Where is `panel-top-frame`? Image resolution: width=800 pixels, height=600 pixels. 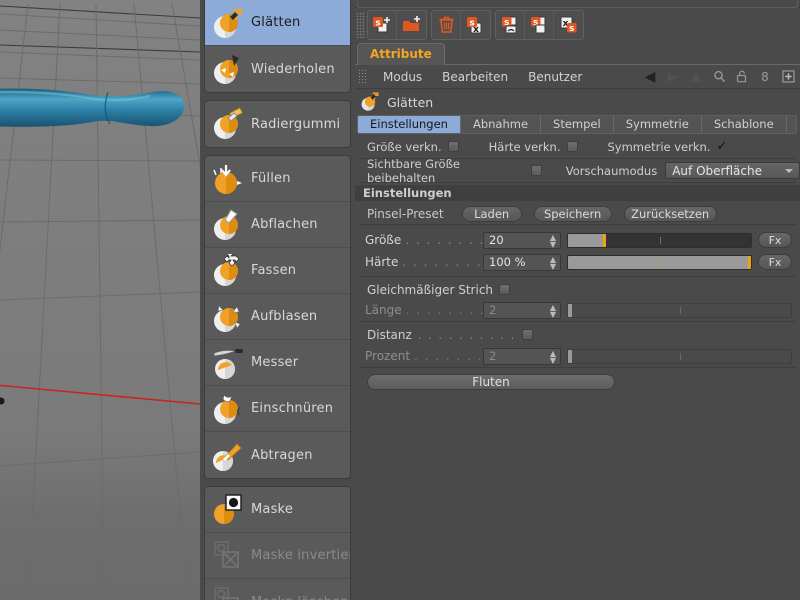
panel-top-frame is located at coordinates (577, 4).